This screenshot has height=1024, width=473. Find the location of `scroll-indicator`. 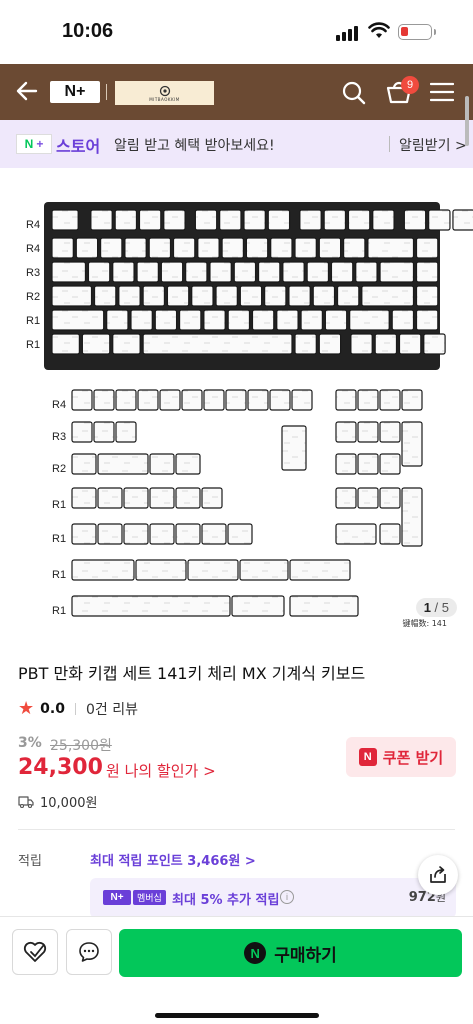

scroll-indicator is located at coordinates (467, 121).